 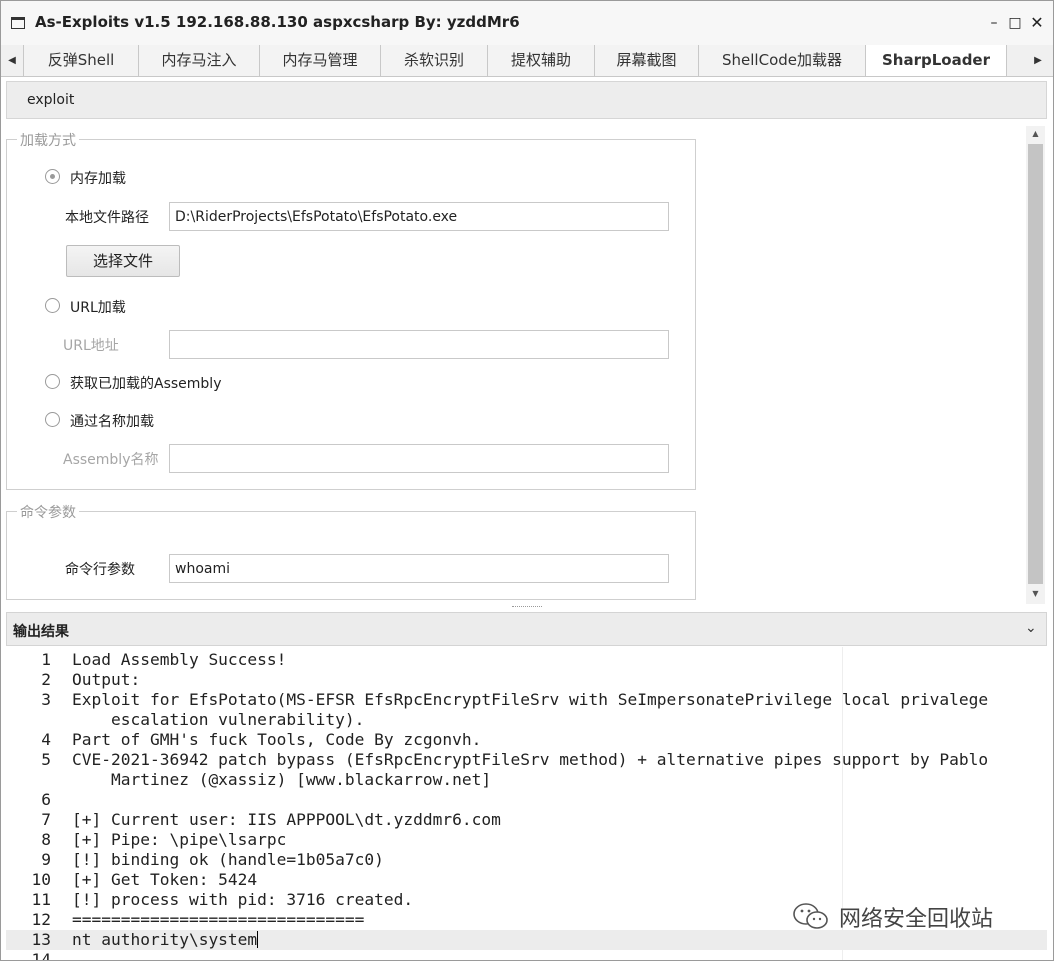 What do you see at coordinates (146, 384) in the screenshot?
I see `loaded-assembly-label: 获取已加载的Assembly` at bounding box center [146, 384].